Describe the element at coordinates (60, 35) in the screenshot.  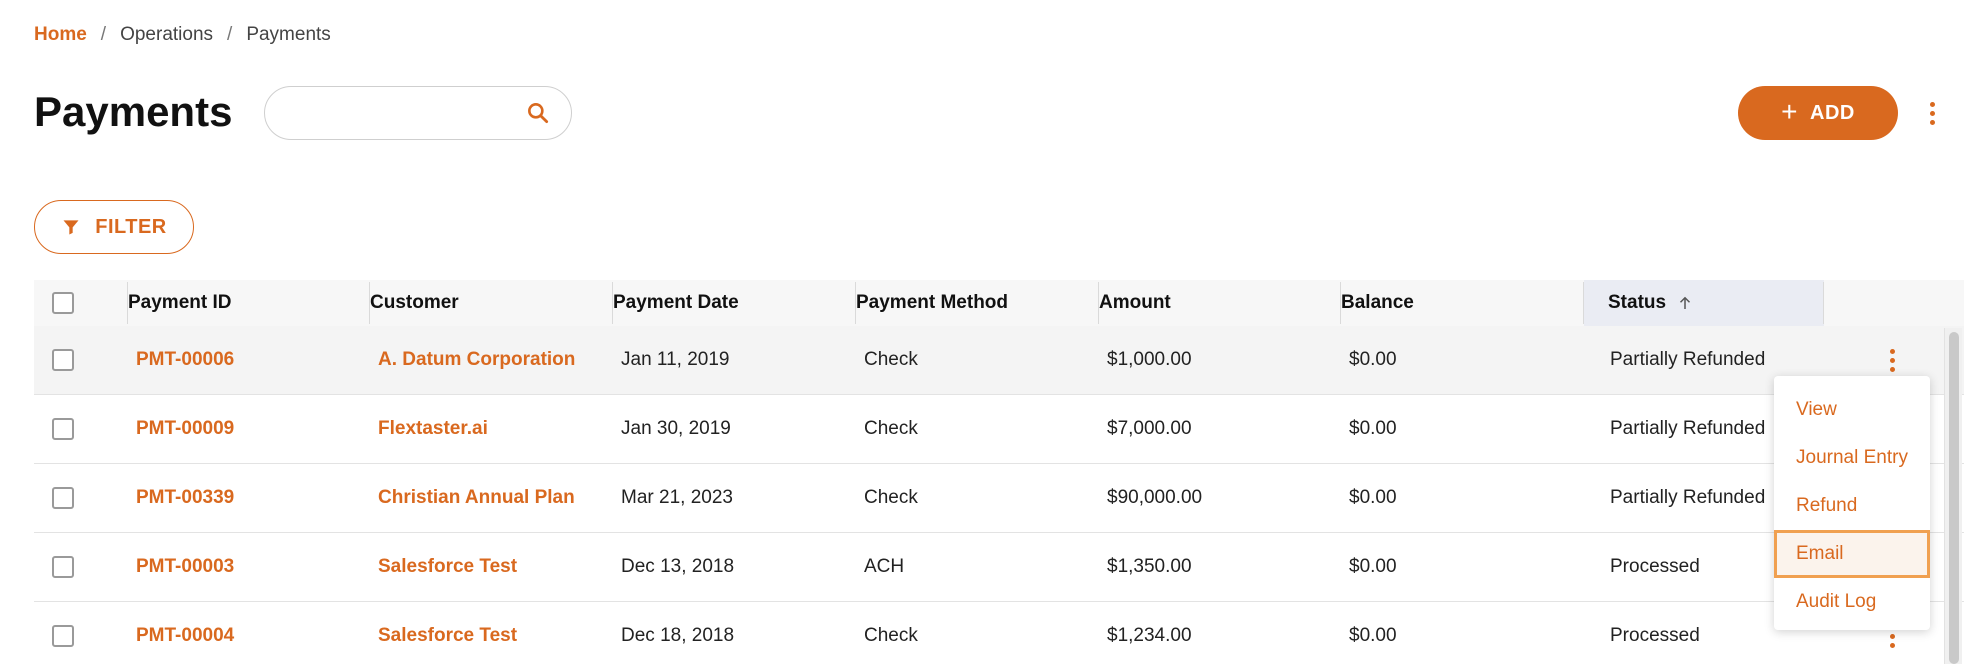
I see `breadcrumb-home-link: Home` at that location.